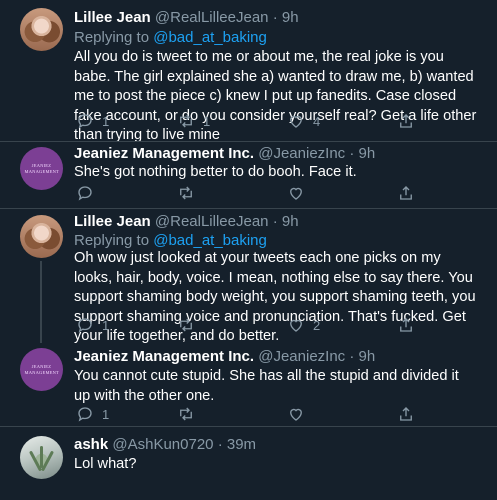  I want to click on like-count: 4, so click(317, 121).